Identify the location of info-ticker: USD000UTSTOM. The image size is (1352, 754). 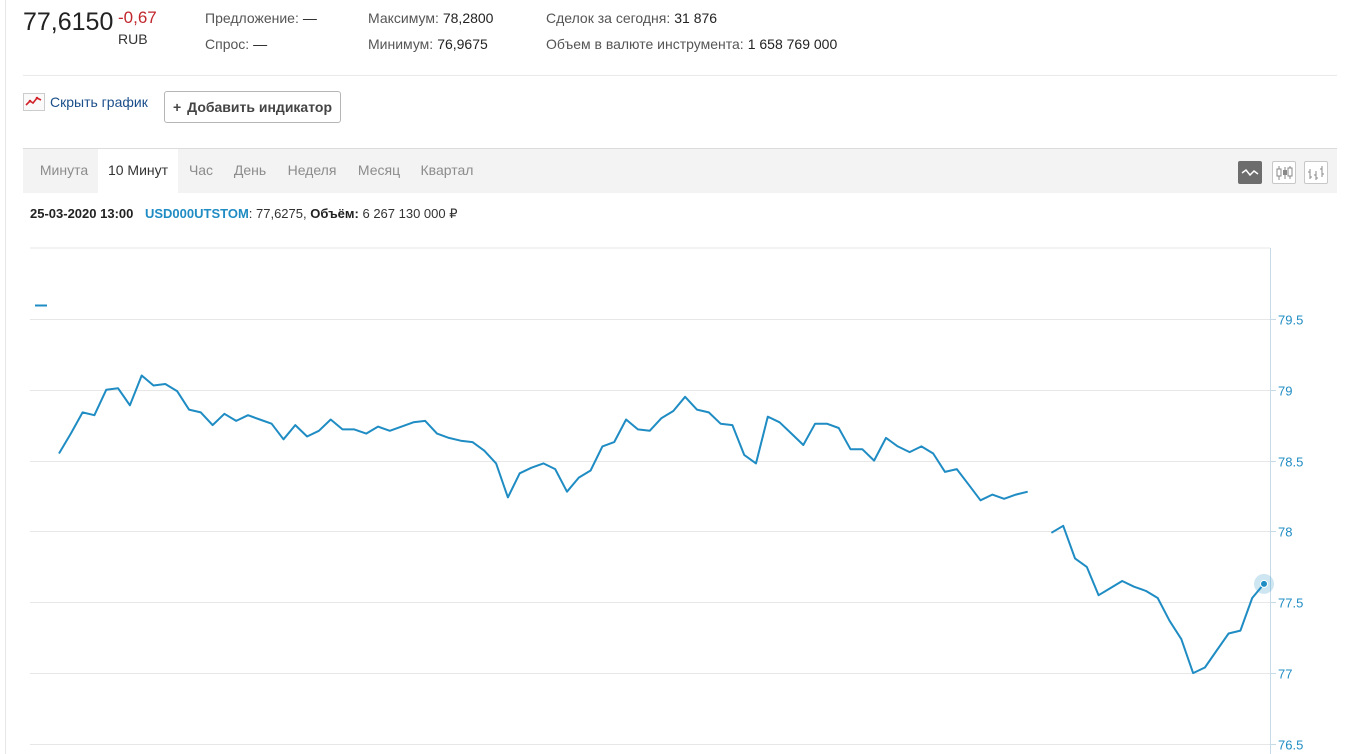
(197, 213).